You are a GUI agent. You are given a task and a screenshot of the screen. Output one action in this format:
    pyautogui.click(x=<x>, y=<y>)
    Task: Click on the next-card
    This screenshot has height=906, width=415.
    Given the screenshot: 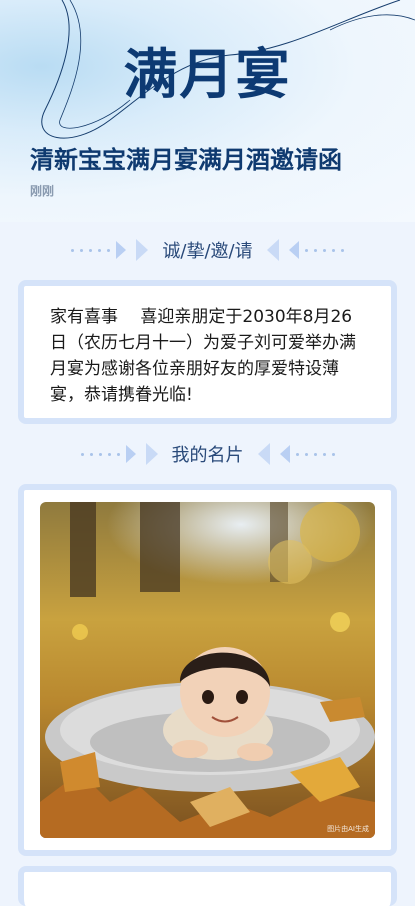 What is the action you would take?
    pyautogui.click(x=207, y=886)
    